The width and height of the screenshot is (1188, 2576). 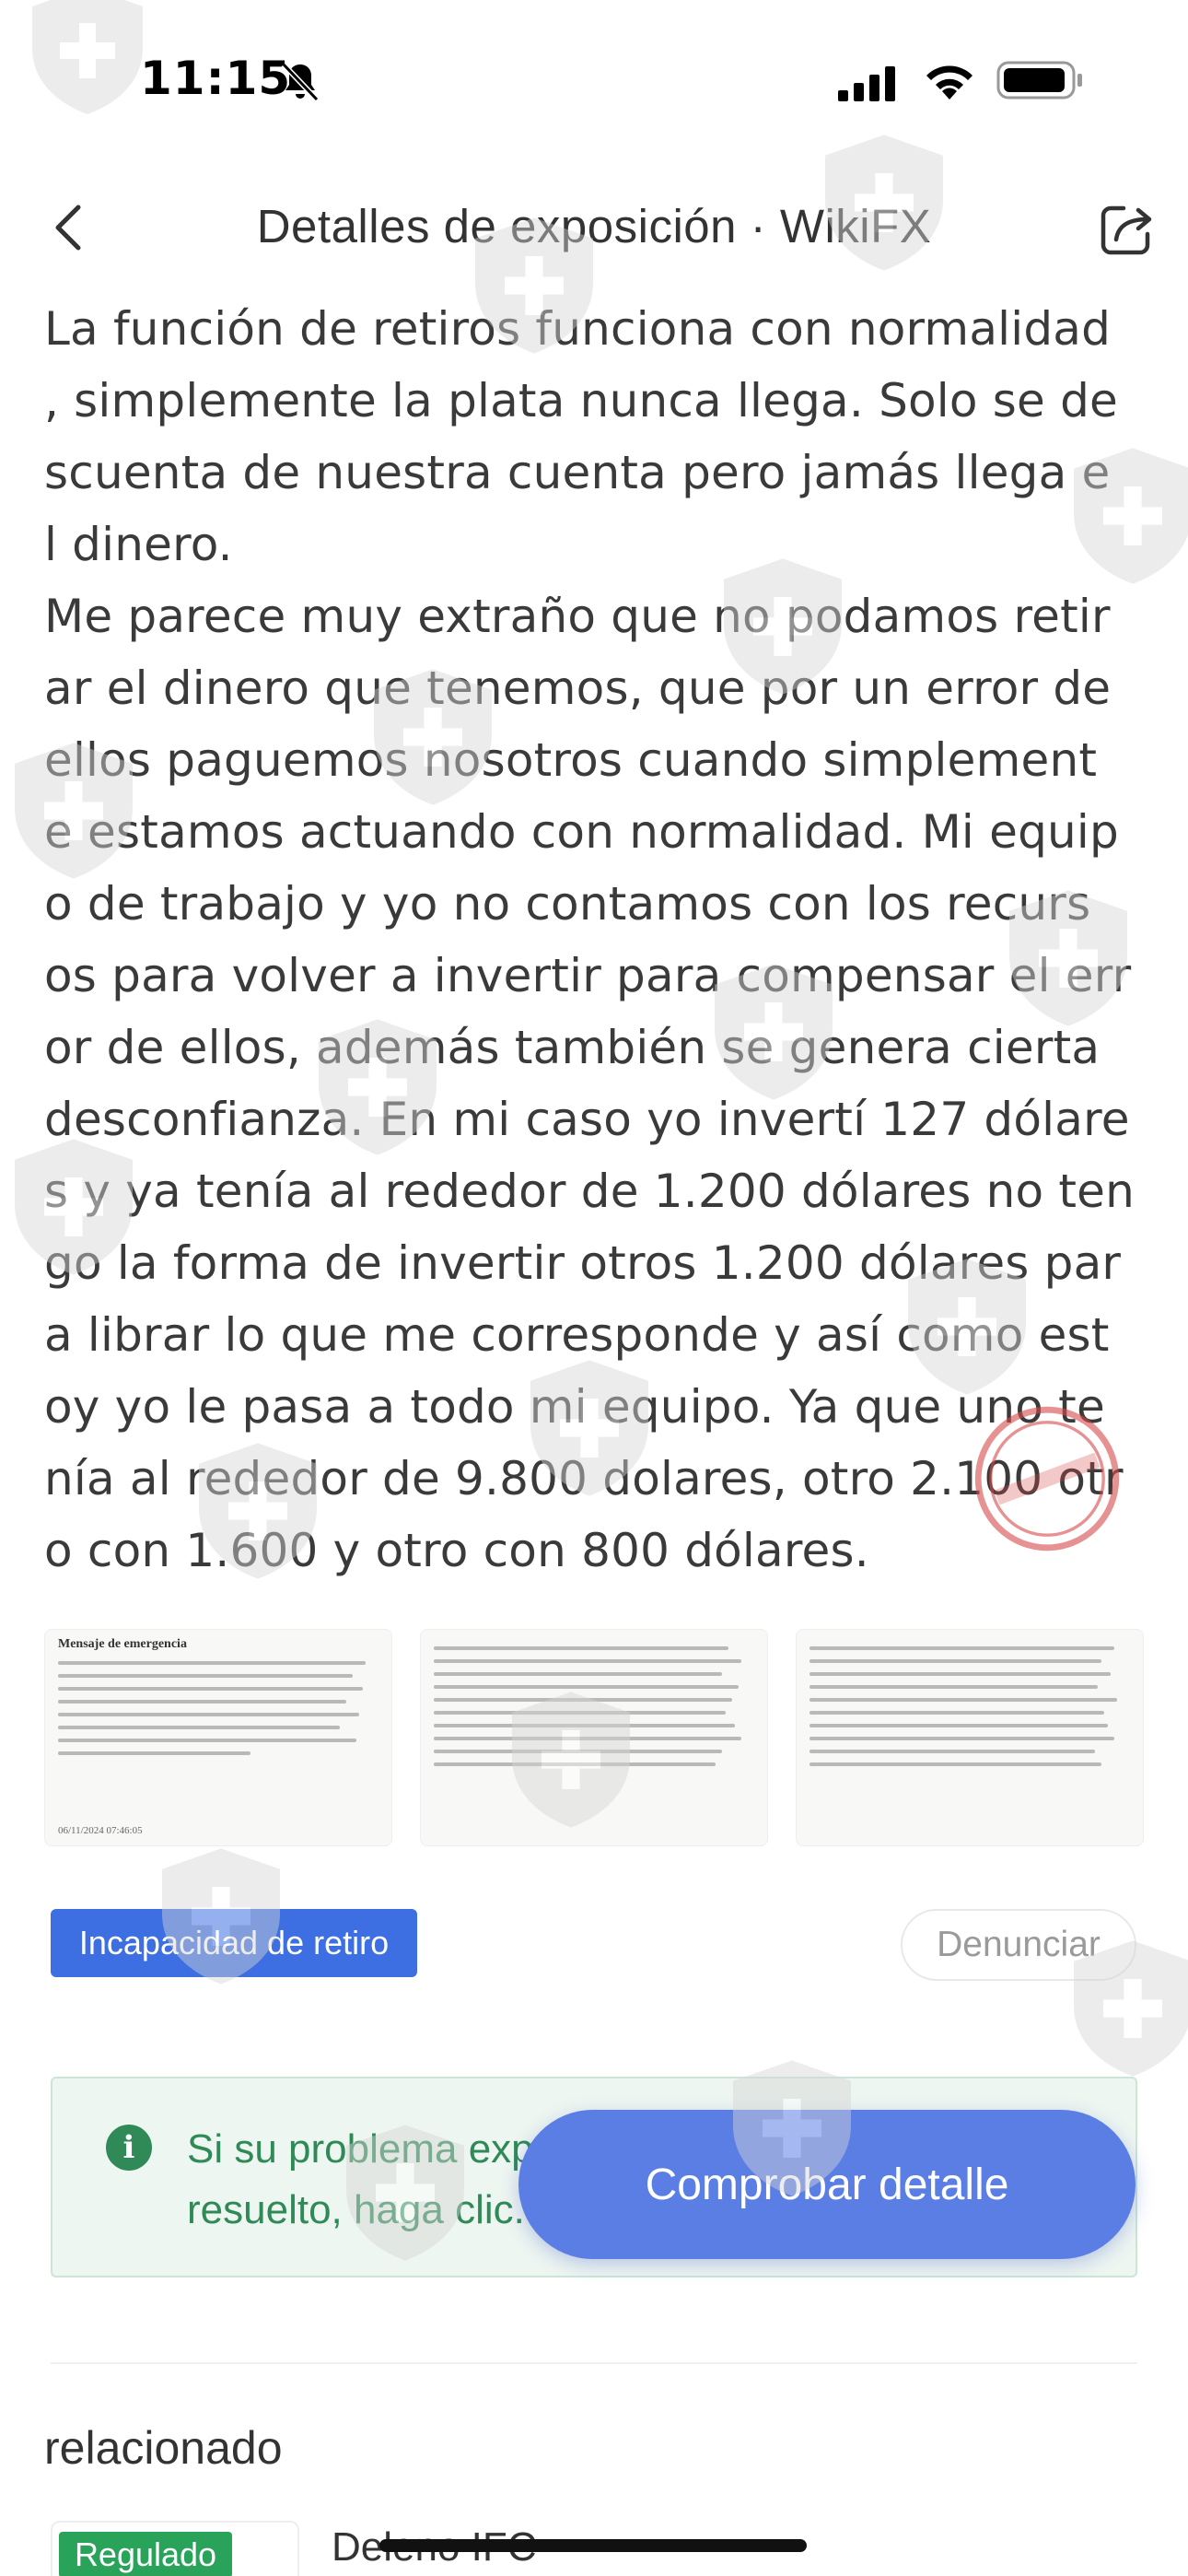 I want to click on evidence-image-title: Mensaje de emergencia, so click(x=122, y=1644).